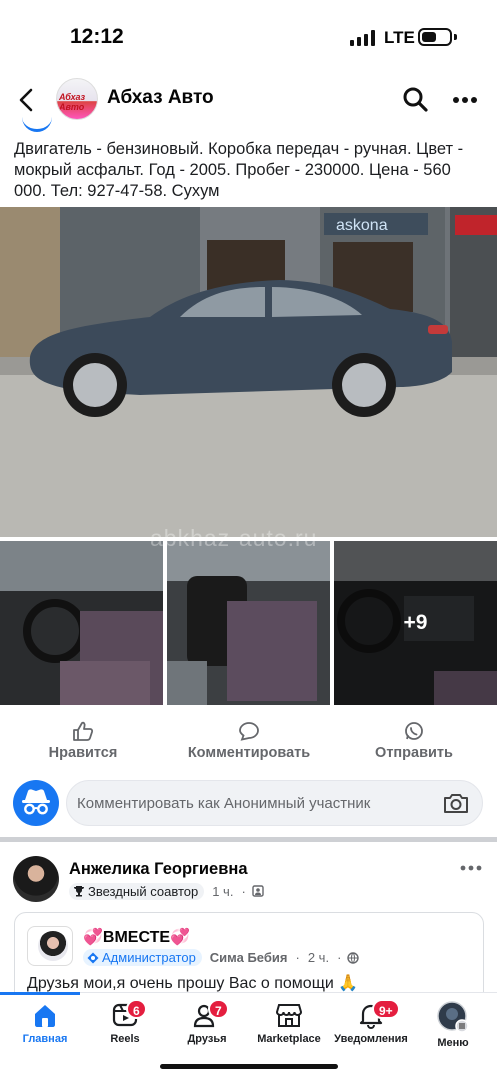 The height and width of the screenshot is (1080, 497). Describe the element at coordinates (362, 38) in the screenshot. I see `signal-icon` at that location.